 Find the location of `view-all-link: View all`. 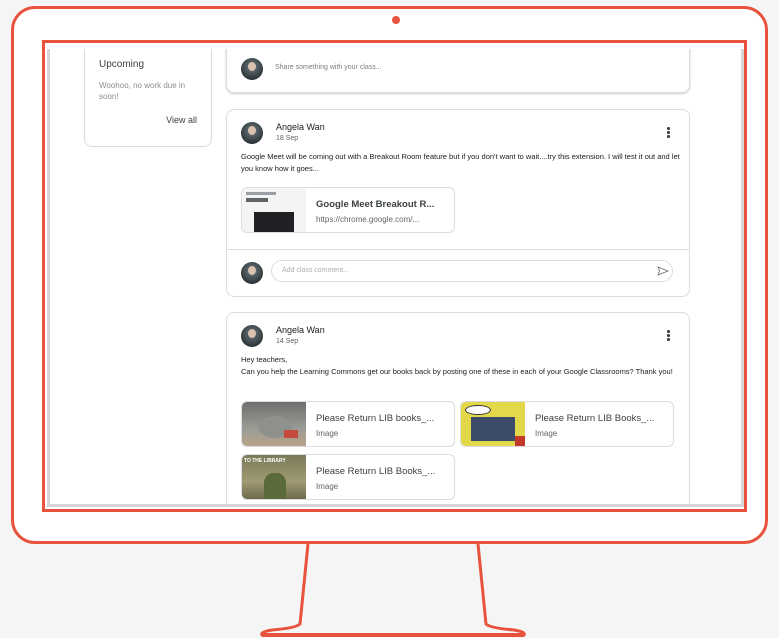

view-all-link: View all is located at coordinates (181, 120).